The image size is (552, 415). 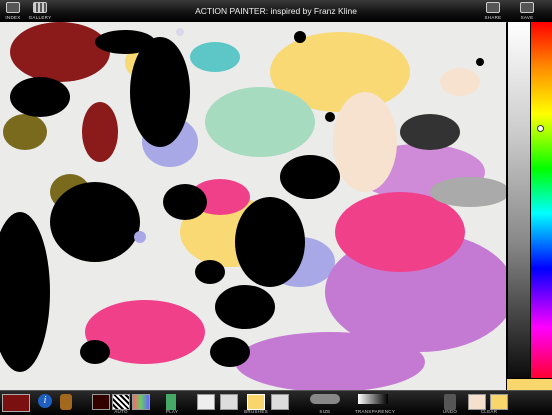 I want to click on size-label: SIZE, so click(x=325, y=411).